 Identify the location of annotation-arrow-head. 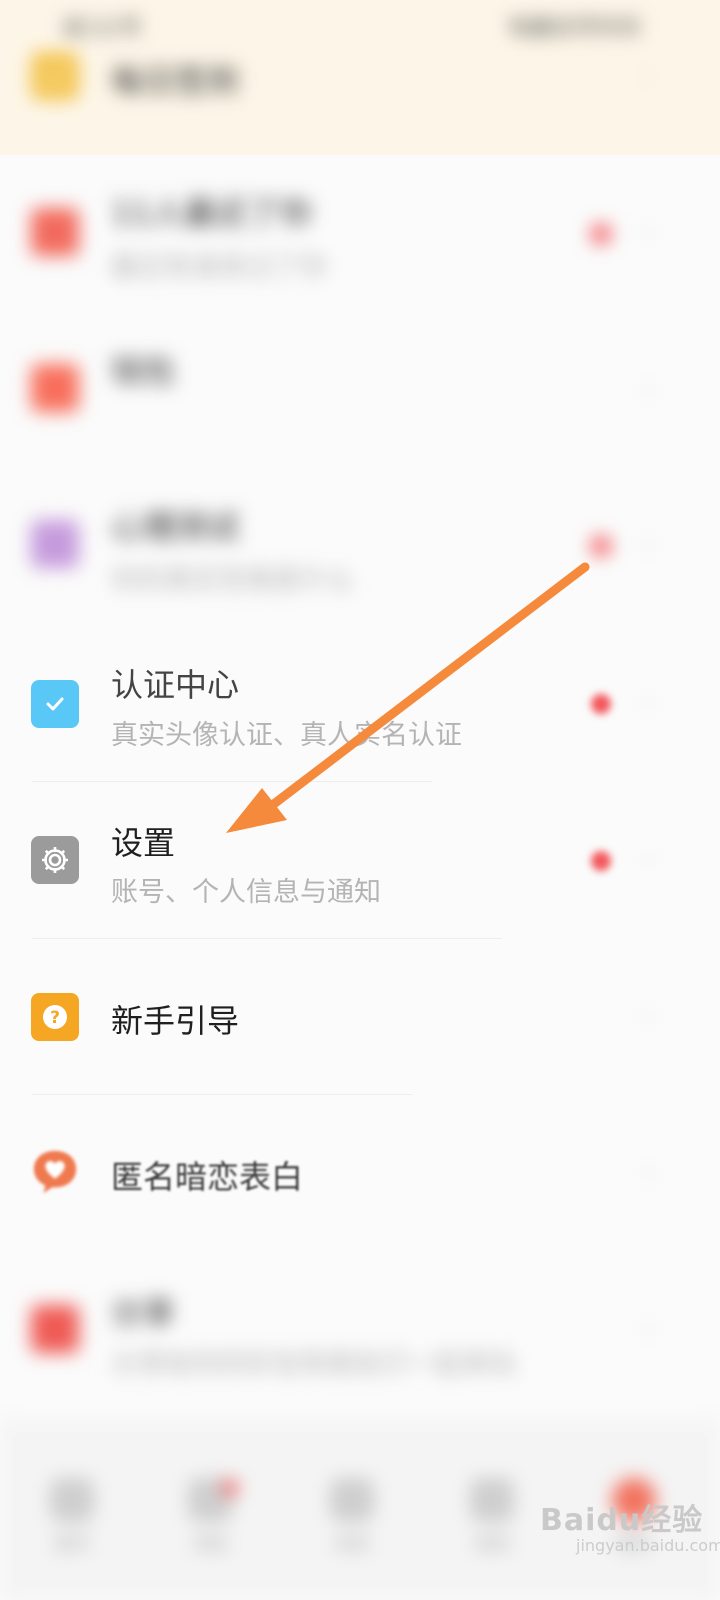
(256, 810).